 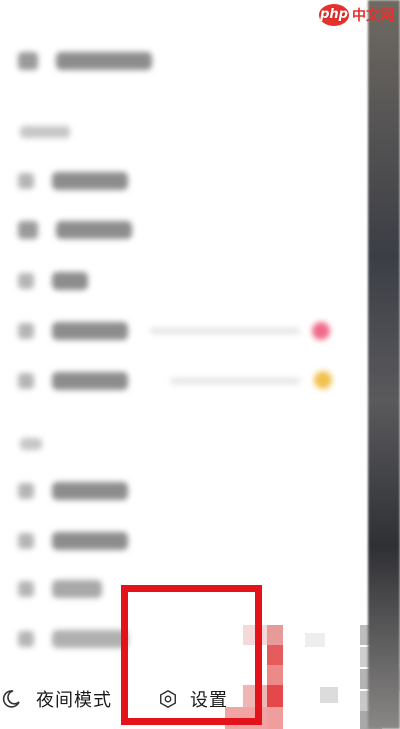 What do you see at coordinates (104, 61) in the screenshot?
I see `header-text-blurred` at bounding box center [104, 61].